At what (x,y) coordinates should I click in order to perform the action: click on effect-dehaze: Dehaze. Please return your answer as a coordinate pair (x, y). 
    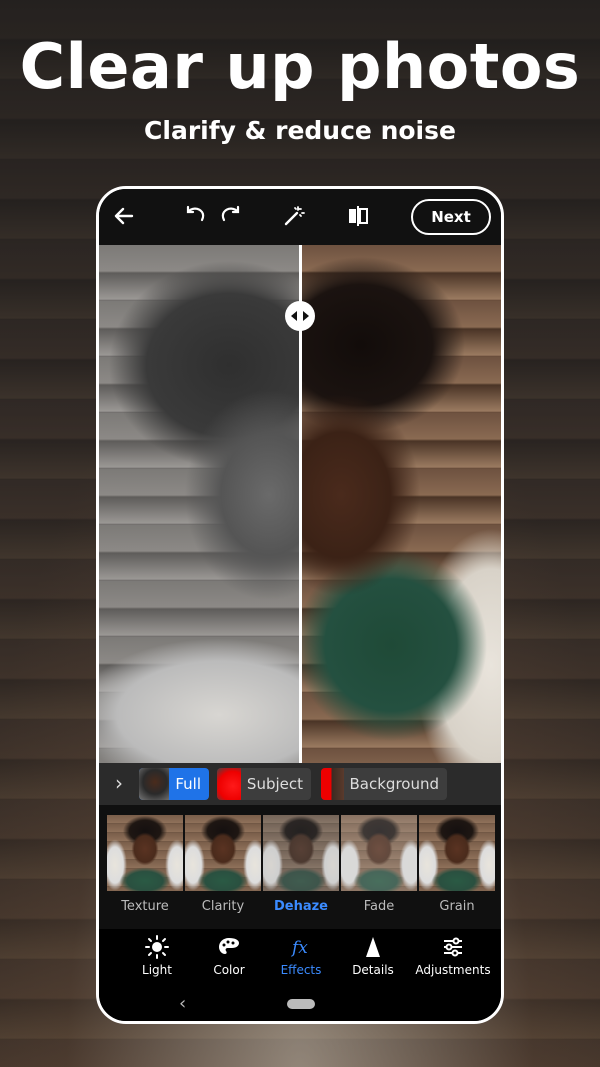
    Looking at the image, I should click on (301, 864).